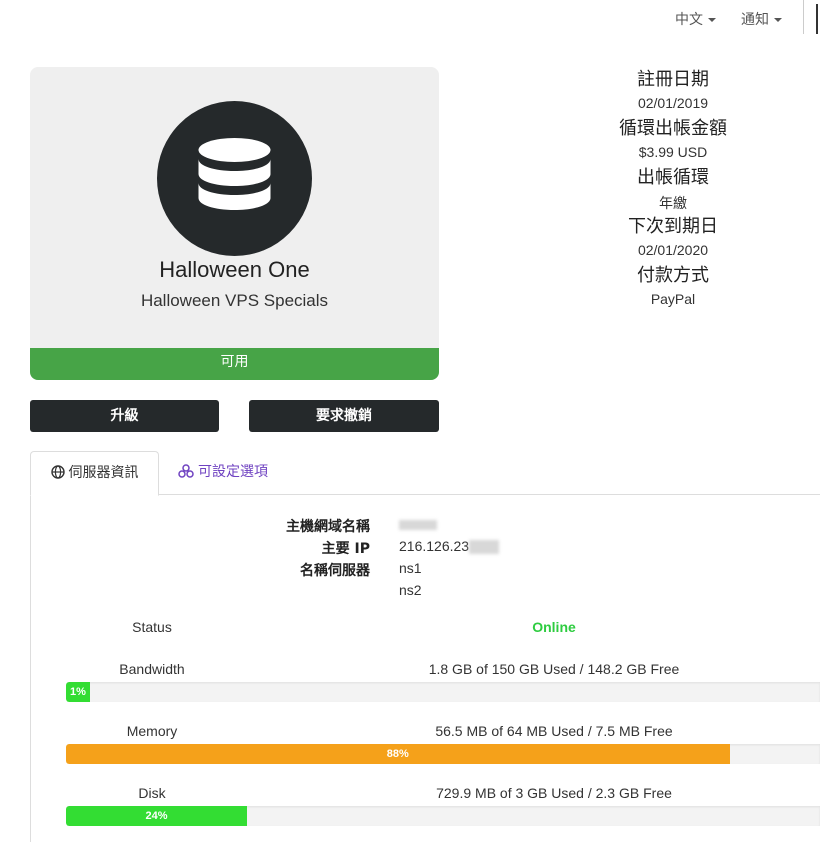  I want to click on disk-progress-fill: 24%, so click(156, 816).